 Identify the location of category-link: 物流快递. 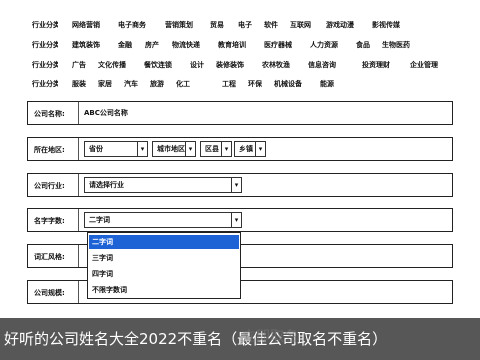
(192, 45).